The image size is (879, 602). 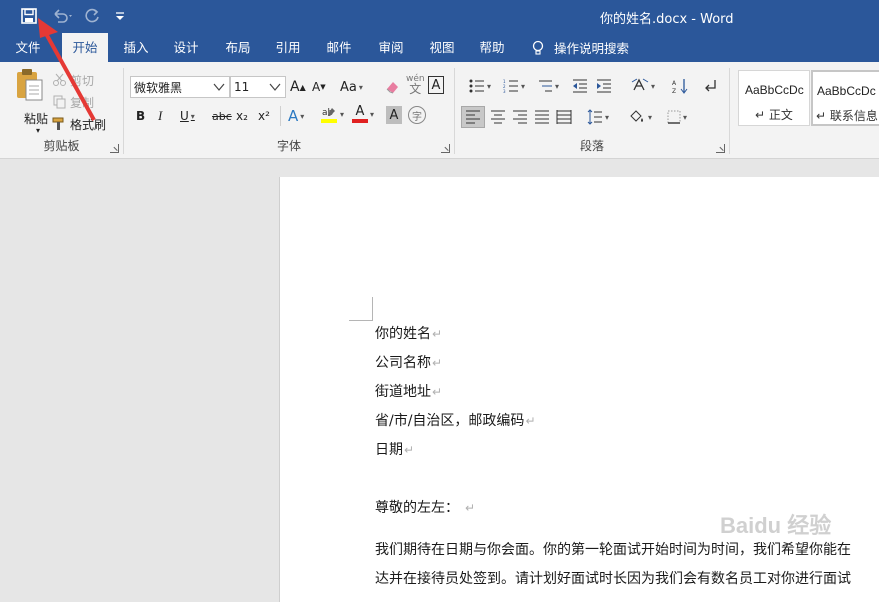 I want to click on doc-line: 公司名称↵, so click(x=408, y=362).